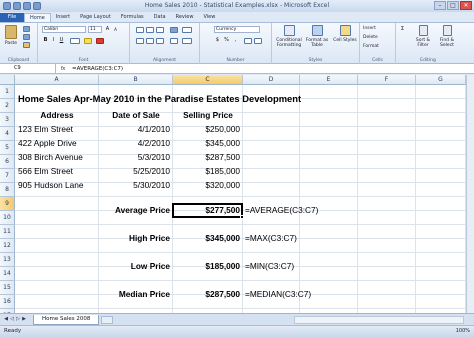  I want to click on insert-cells-button: Insert, so click(369, 28).